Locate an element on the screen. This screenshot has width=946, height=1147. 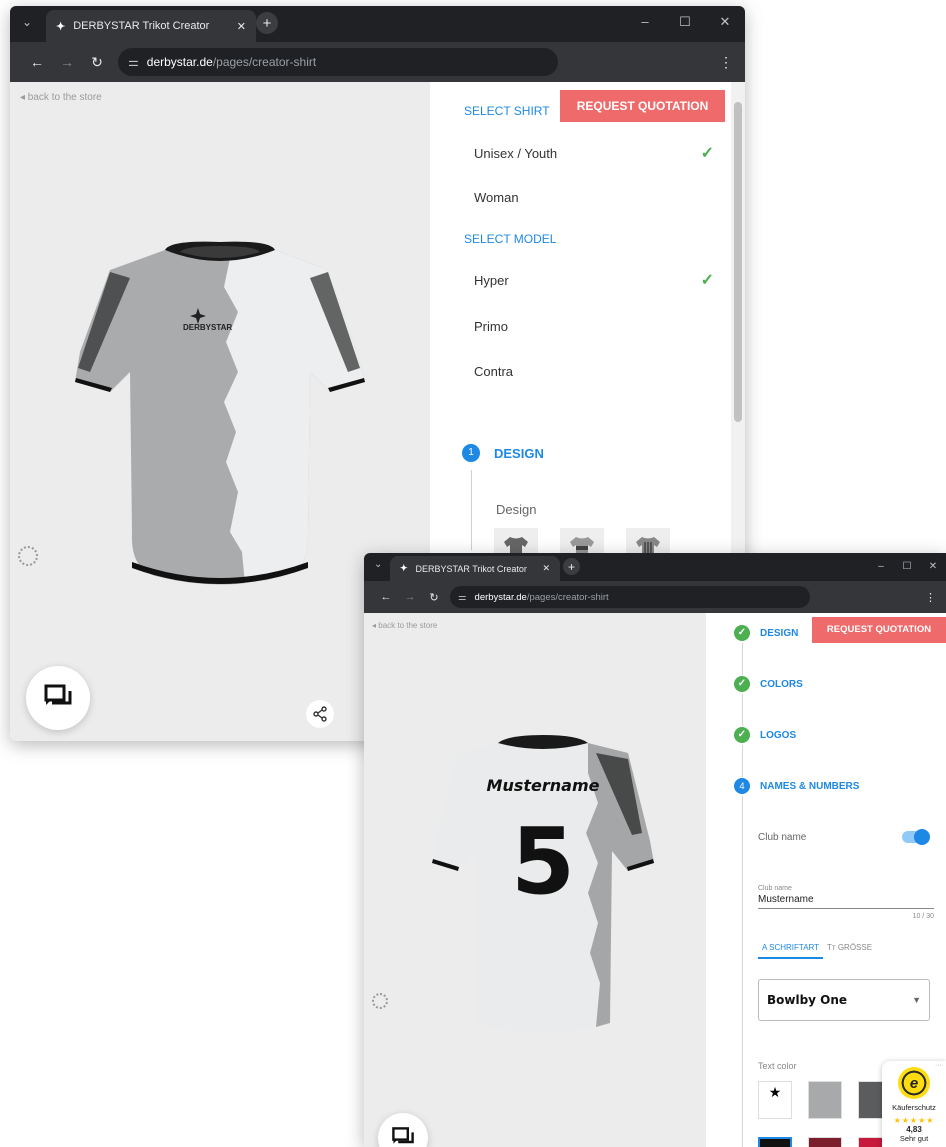
color-swatch-white: ★ is located at coordinates (775, 1100).